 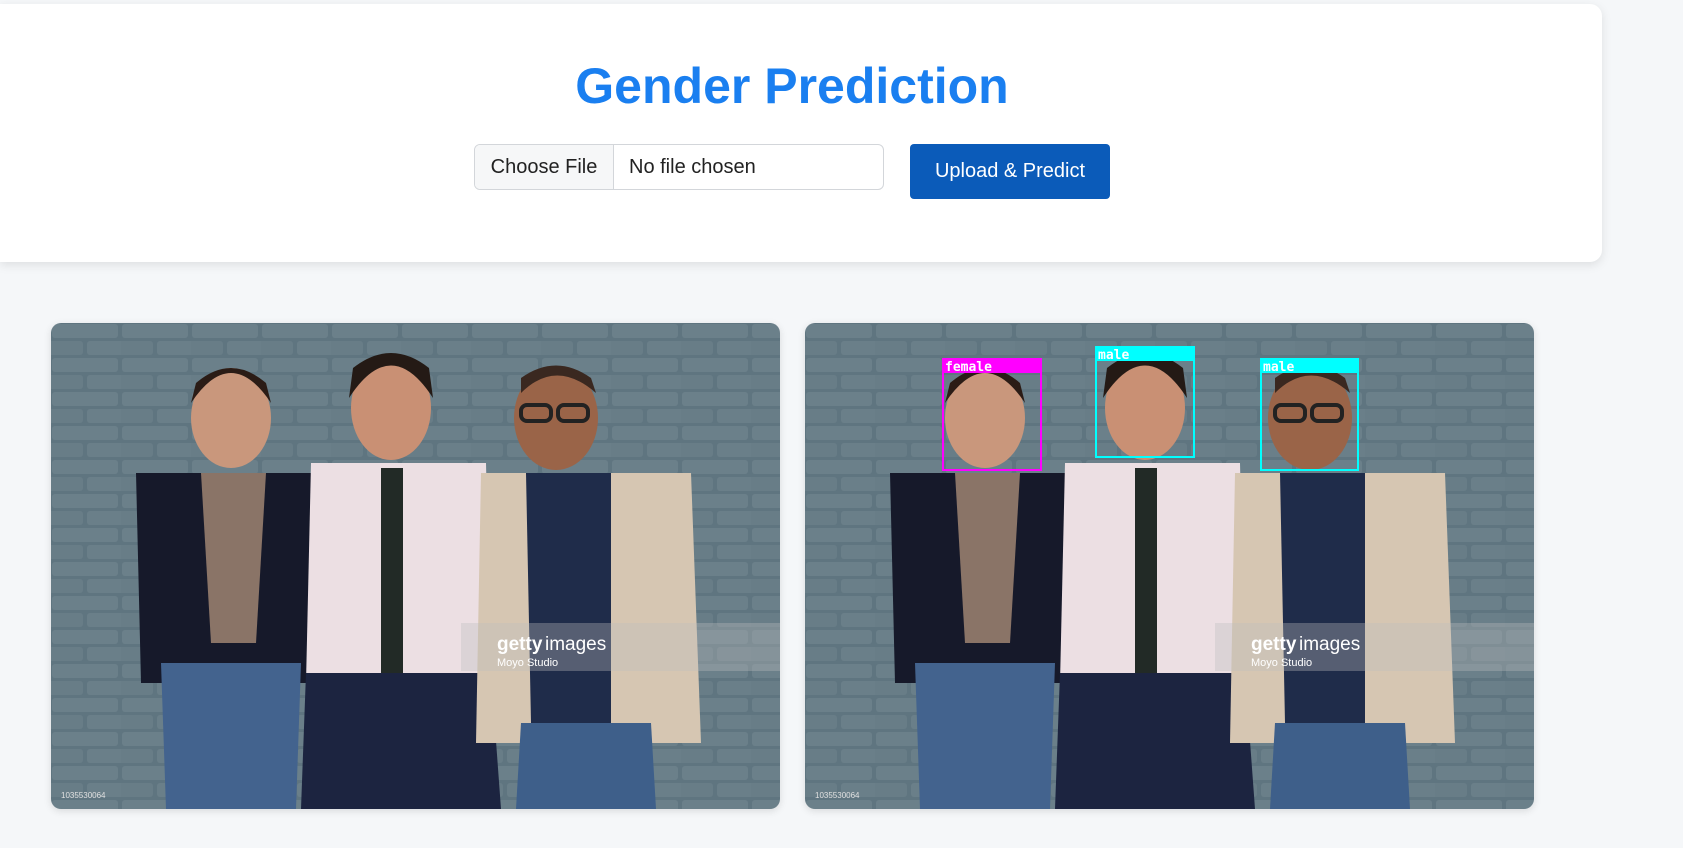 I want to click on file-input: Choose File No file chosen, so click(x=679, y=167).